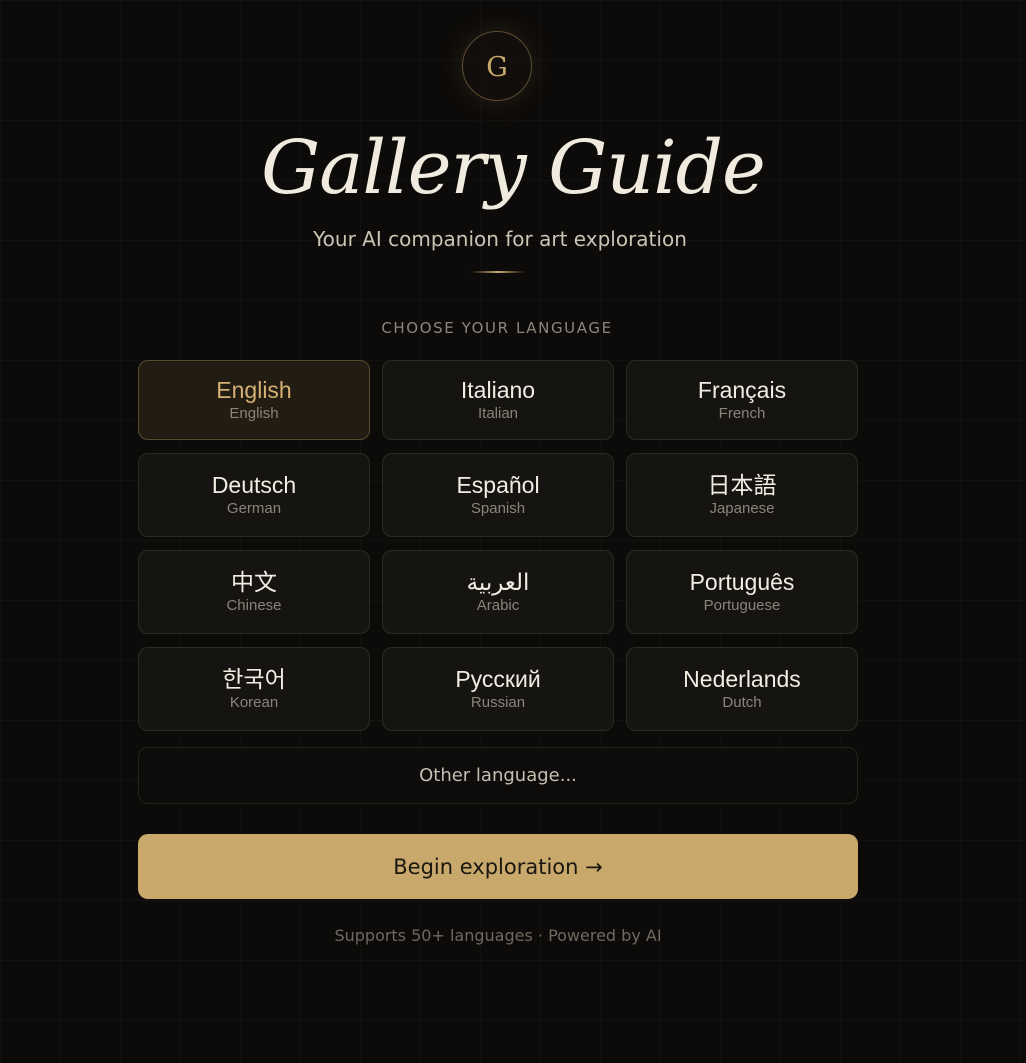 This screenshot has width=1026, height=1063. I want to click on language-native-name: 한국어, so click(254, 679).